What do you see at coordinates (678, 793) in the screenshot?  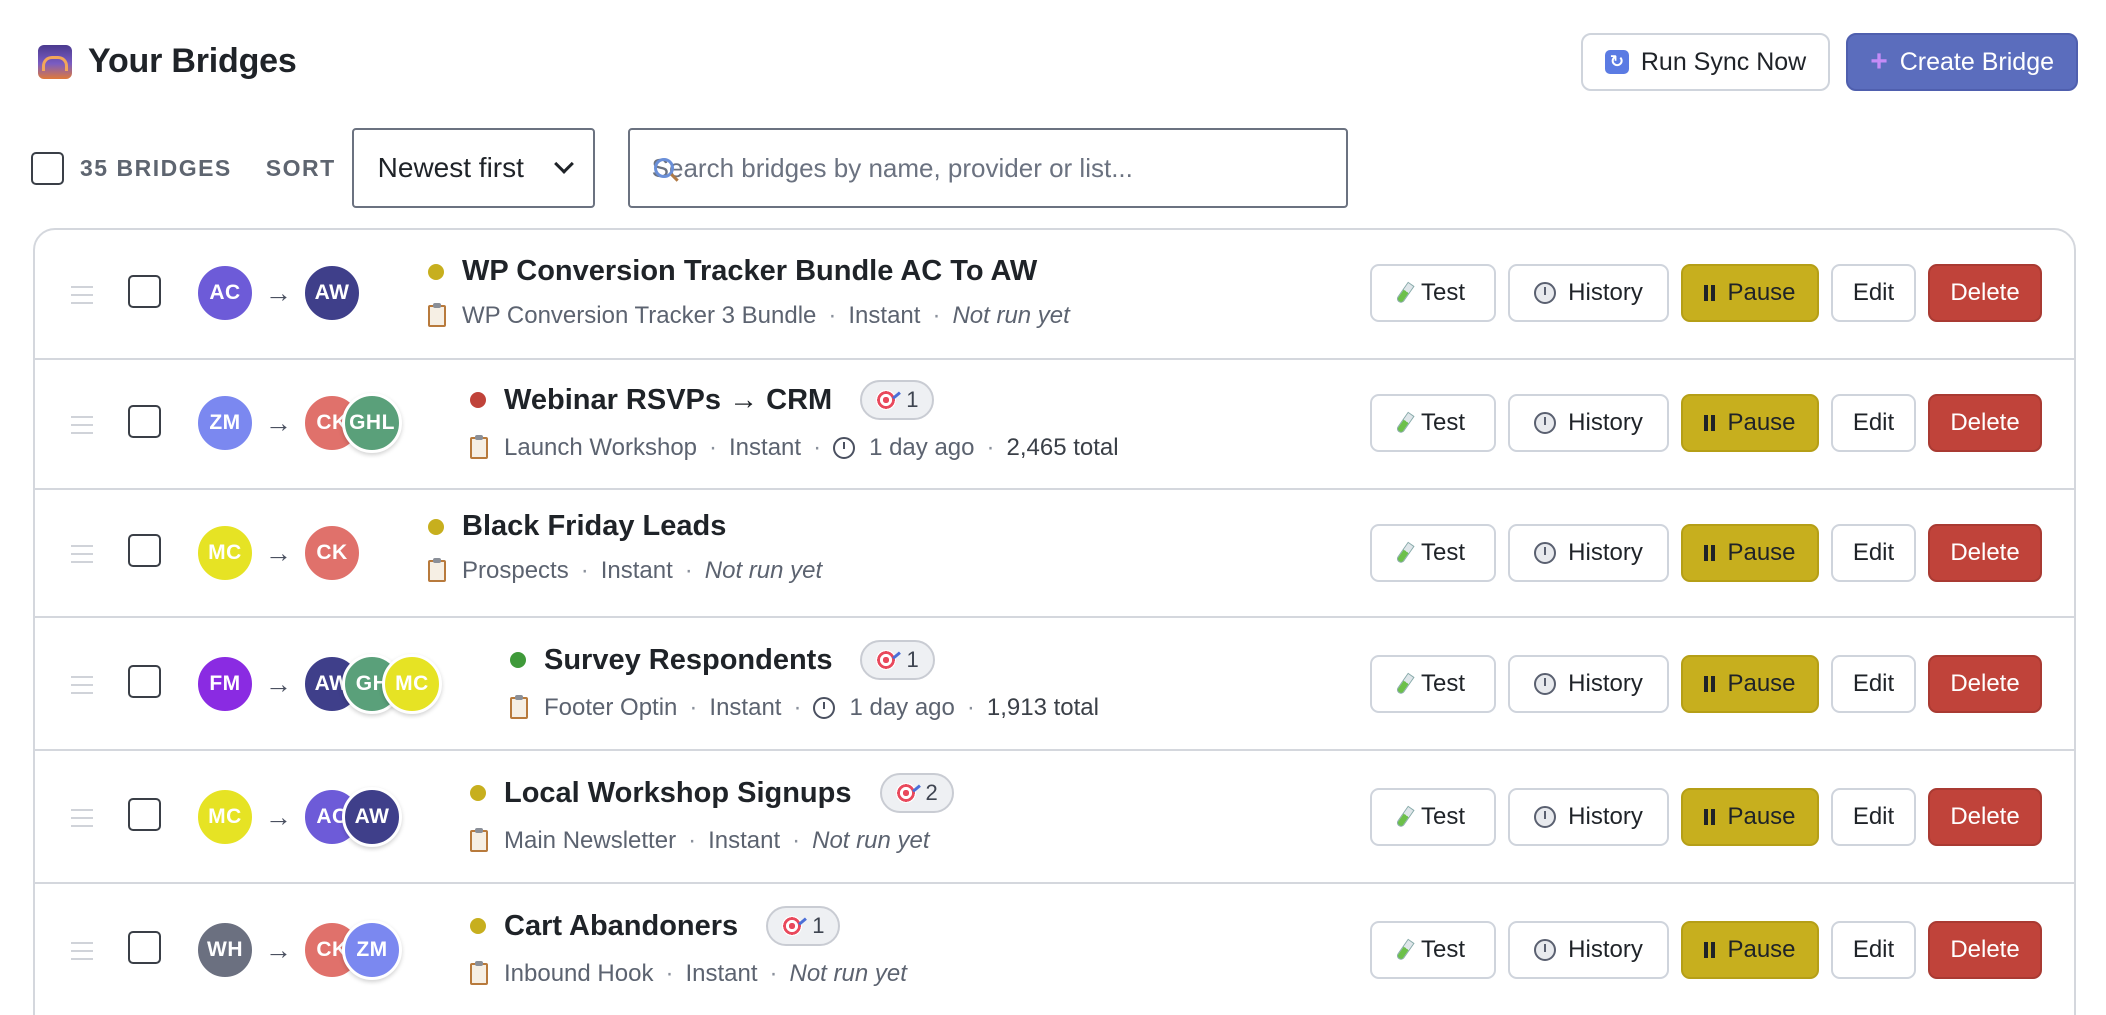 I see `bridge-title: Local Workshop Signups` at bounding box center [678, 793].